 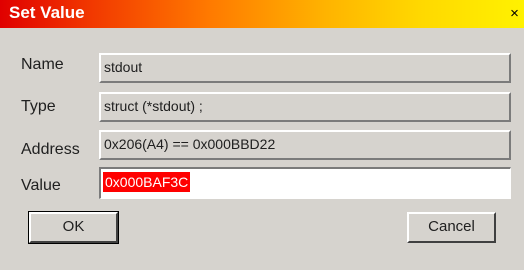 I want to click on cancel-button: Cancel, so click(x=451, y=227).